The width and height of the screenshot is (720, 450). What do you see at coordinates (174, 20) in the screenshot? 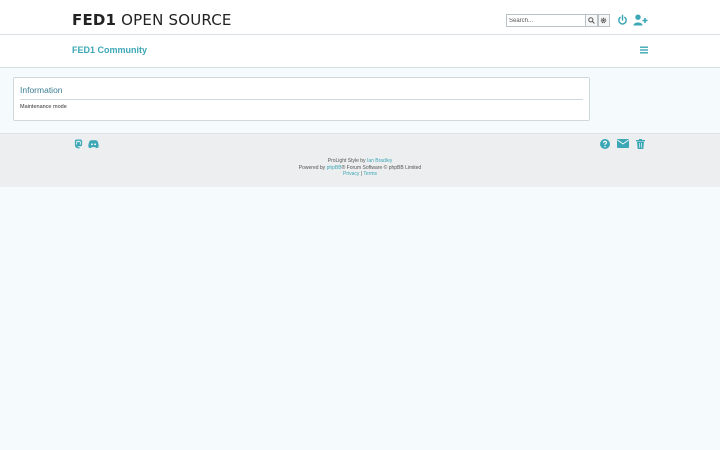
I see `logo-rest-text: OPEN SOURCE` at bounding box center [174, 20].